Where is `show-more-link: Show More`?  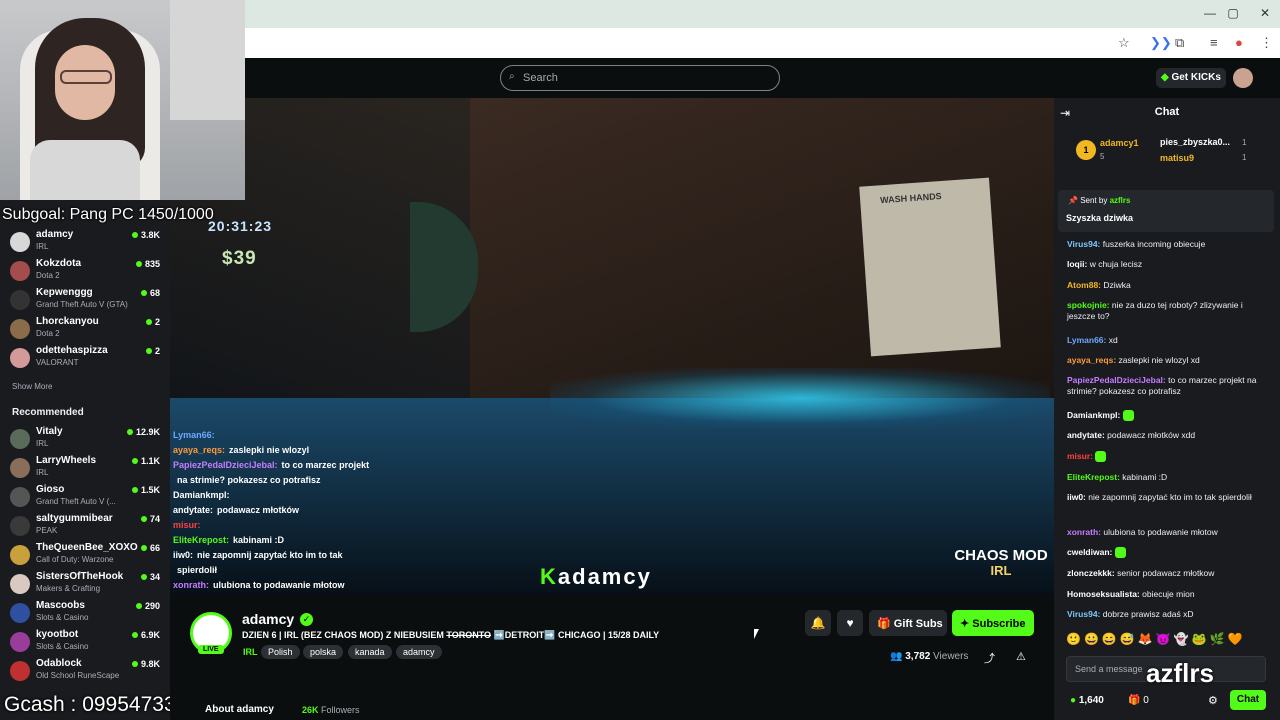 show-more-link: Show More is located at coordinates (32, 386).